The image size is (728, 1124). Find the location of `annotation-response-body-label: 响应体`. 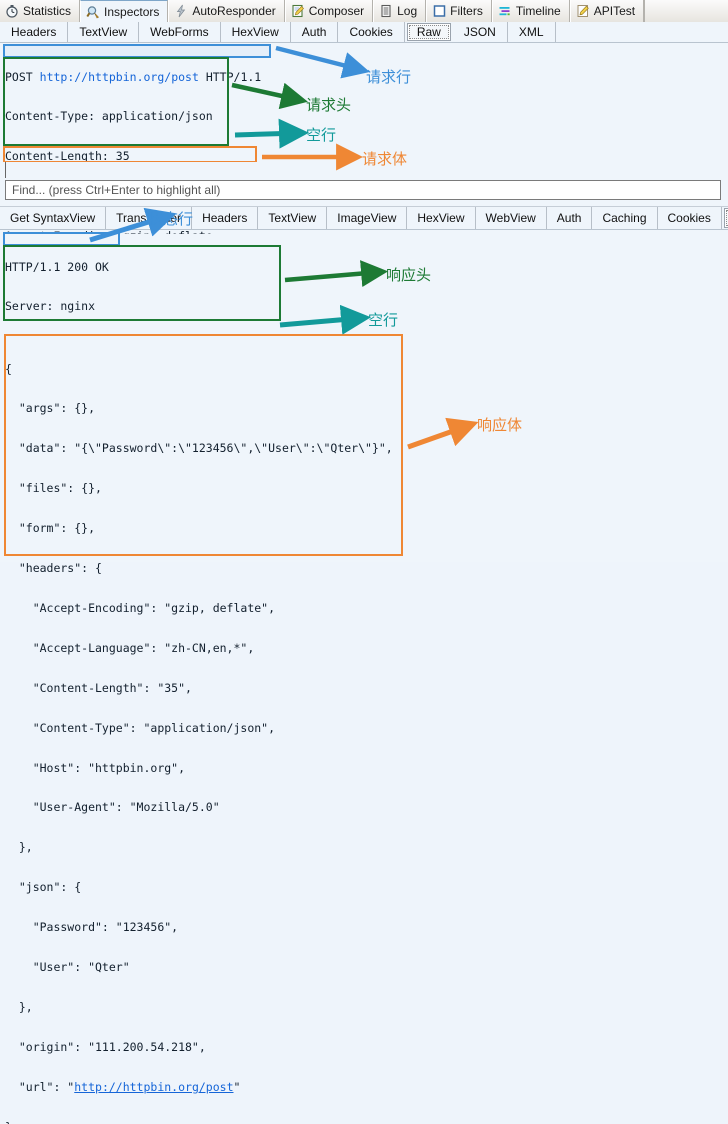

annotation-response-body-label: 响应体 is located at coordinates (500, 425).